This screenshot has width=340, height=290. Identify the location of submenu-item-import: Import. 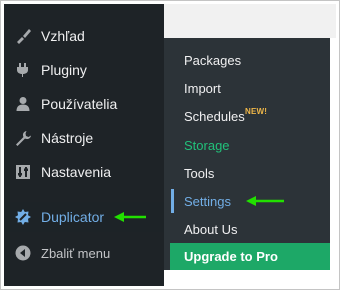
(247, 88).